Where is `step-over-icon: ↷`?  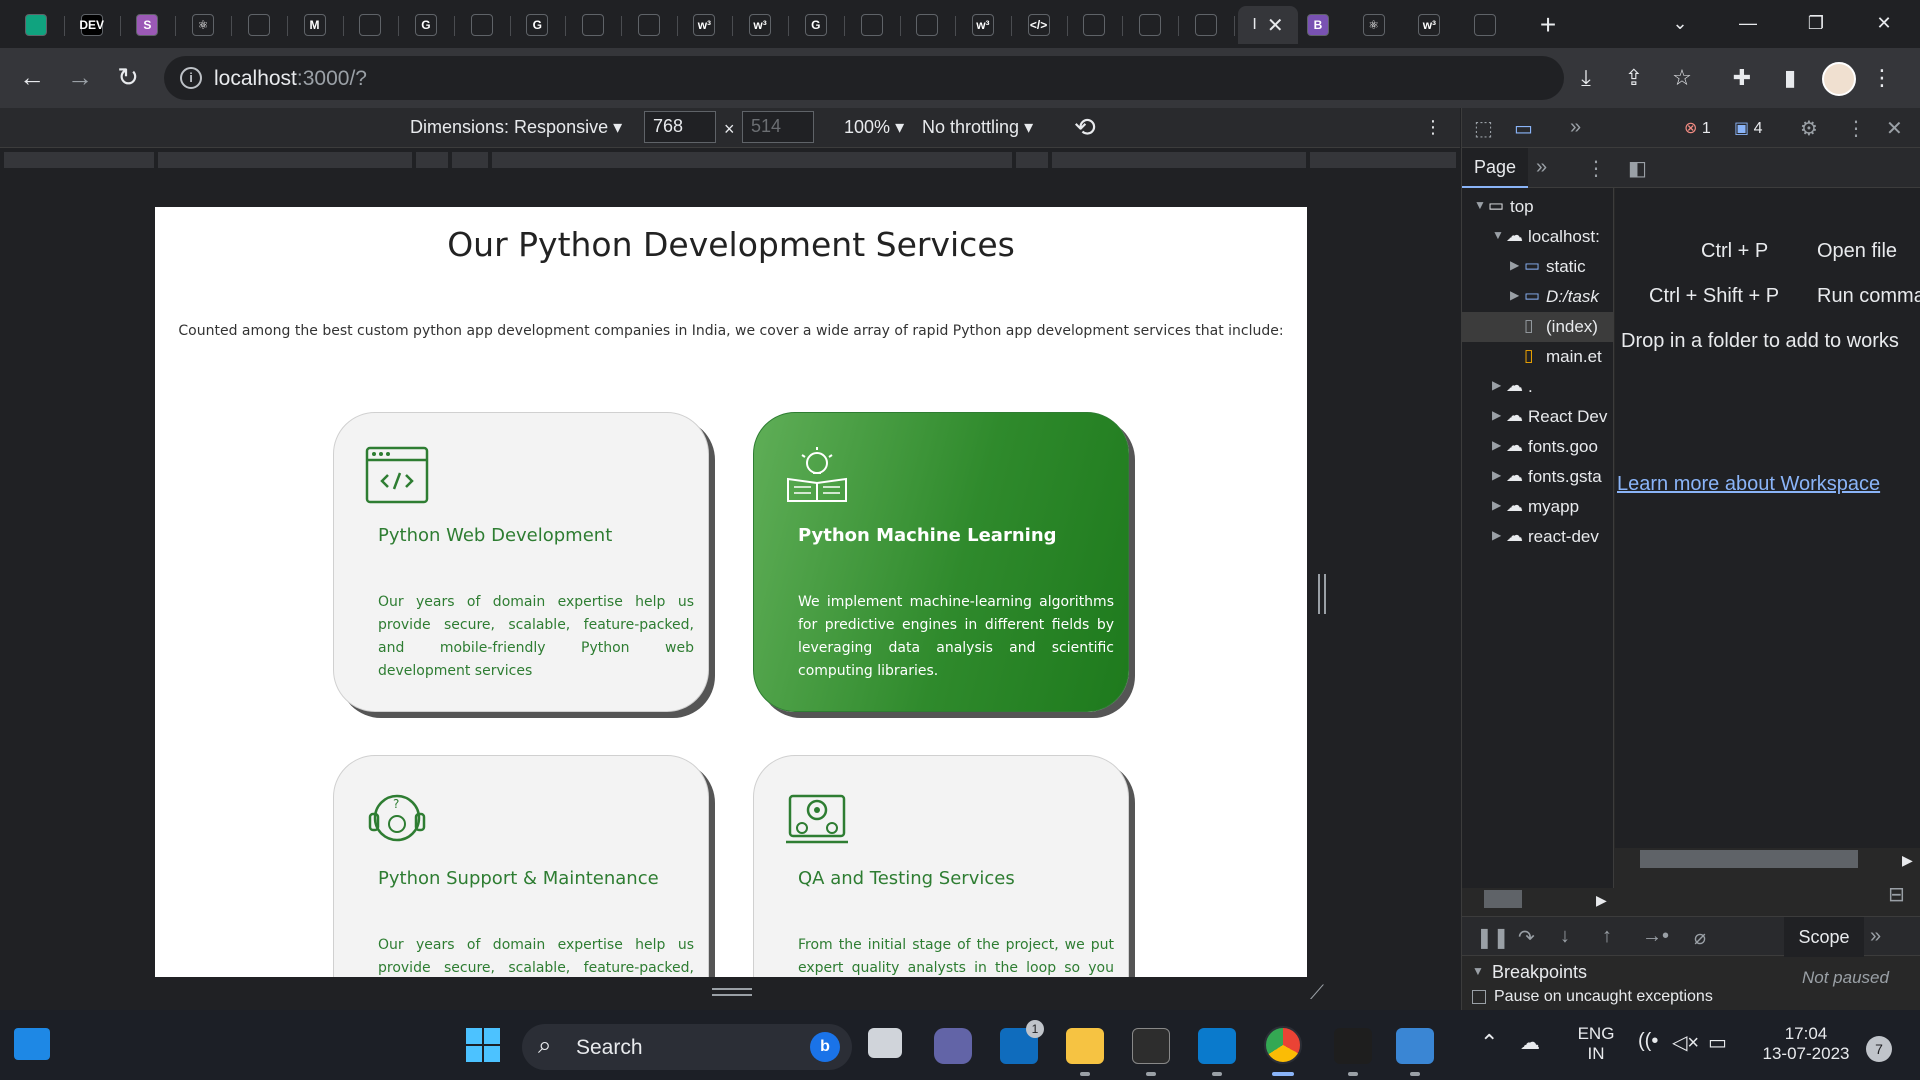 step-over-icon: ↷ is located at coordinates (1526, 937).